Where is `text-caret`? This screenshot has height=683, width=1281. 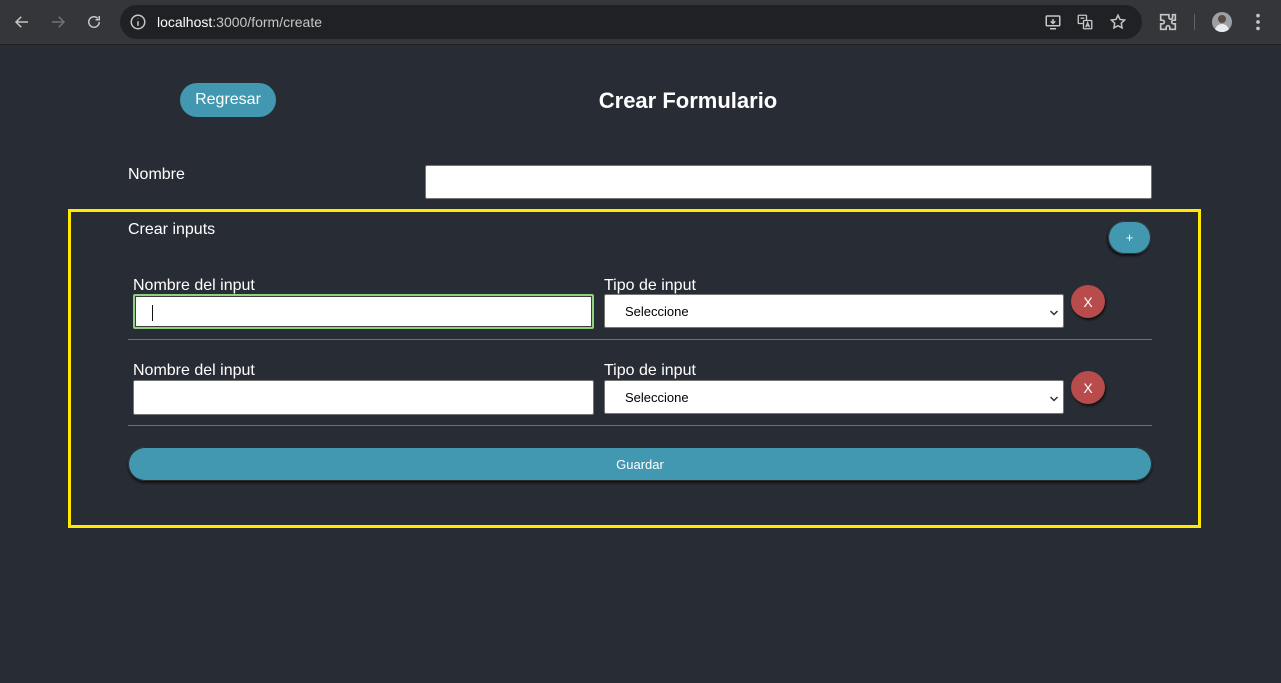 text-caret is located at coordinates (152, 313).